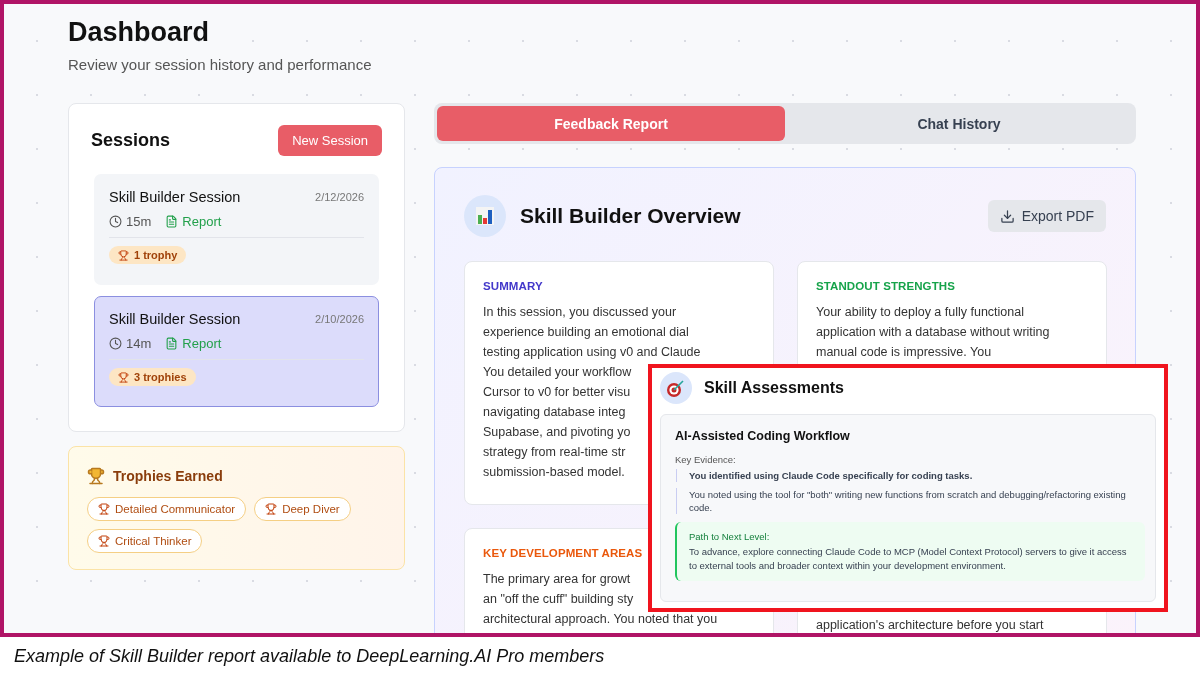 The width and height of the screenshot is (1200, 675). I want to click on card-text-line: Your ability to deploy a fully functional, so click(920, 312).